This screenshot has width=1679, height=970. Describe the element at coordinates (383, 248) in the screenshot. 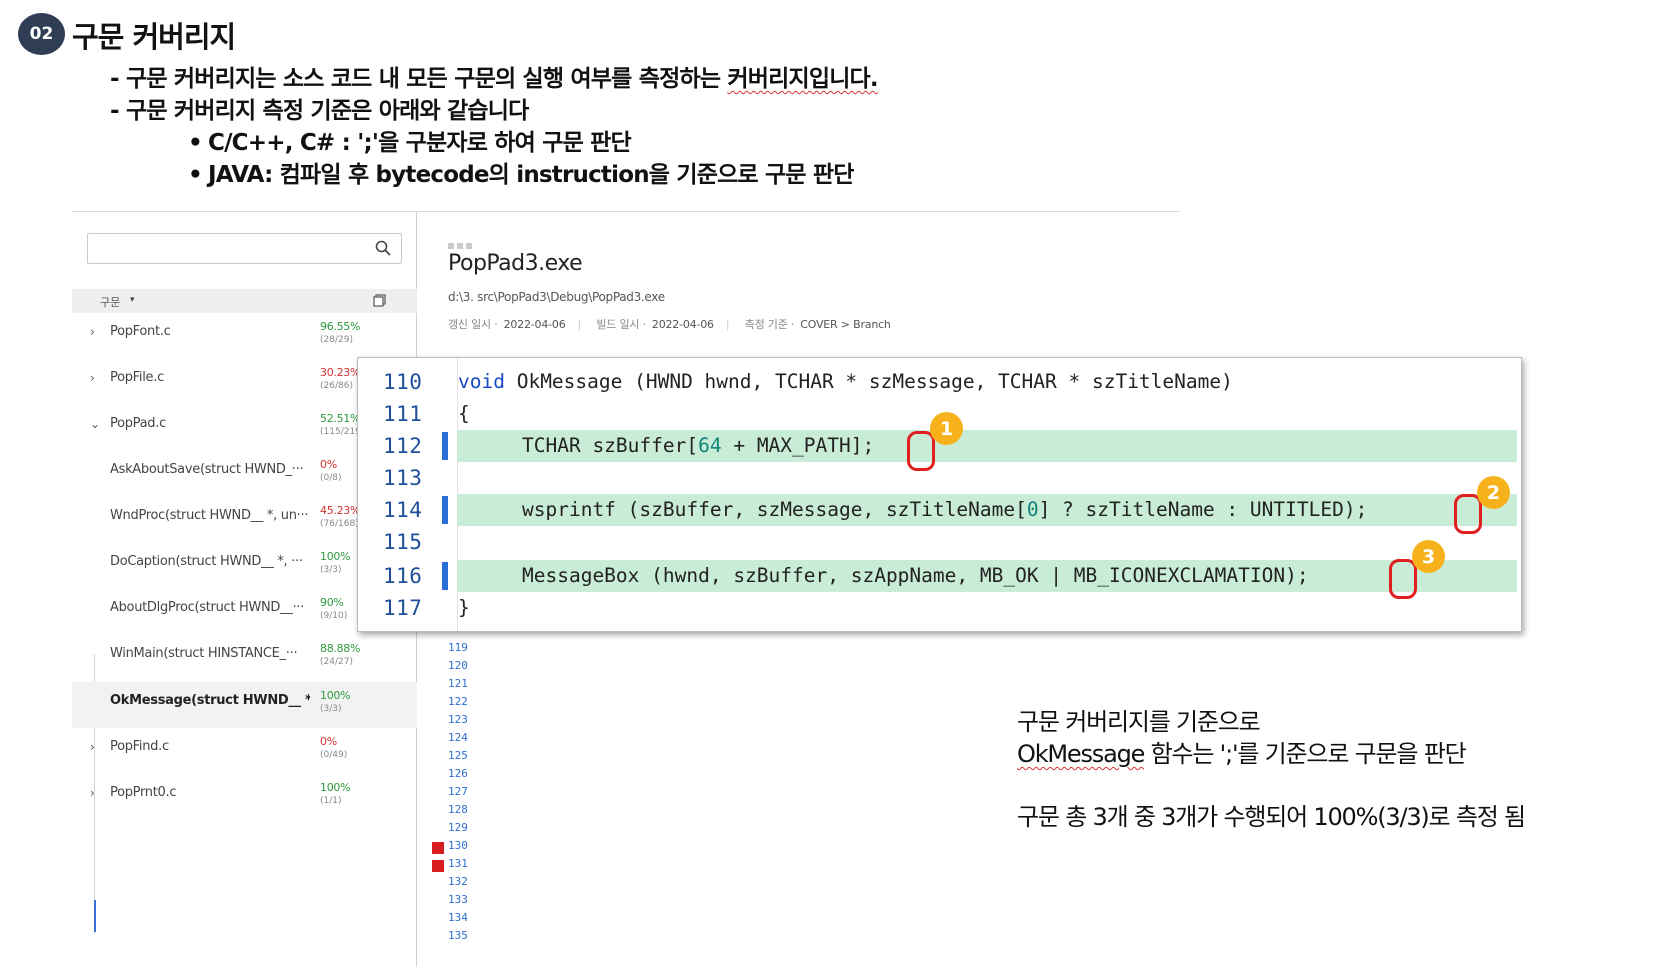

I see `search-icon` at that location.